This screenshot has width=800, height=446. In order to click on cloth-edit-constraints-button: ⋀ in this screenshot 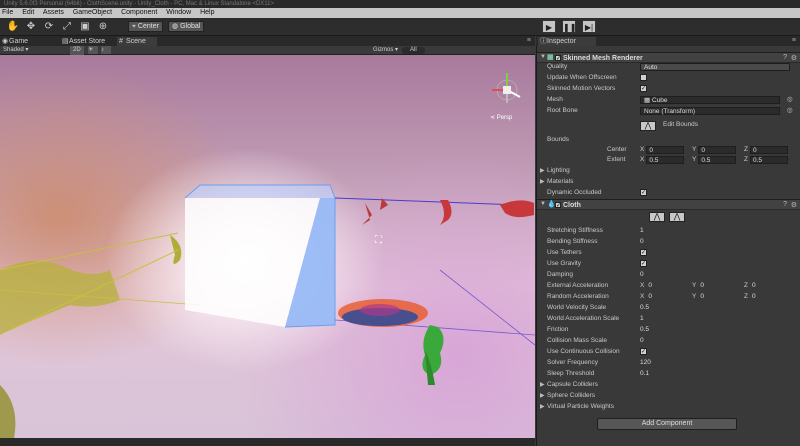, I will do `click(657, 217)`.